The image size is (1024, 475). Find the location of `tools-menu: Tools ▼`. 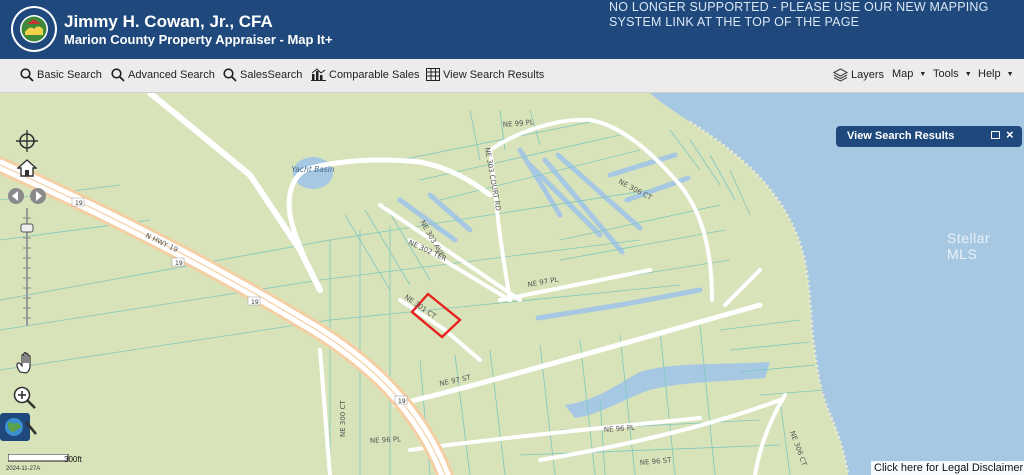

tools-menu: Tools ▼ is located at coordinates (952, 74).